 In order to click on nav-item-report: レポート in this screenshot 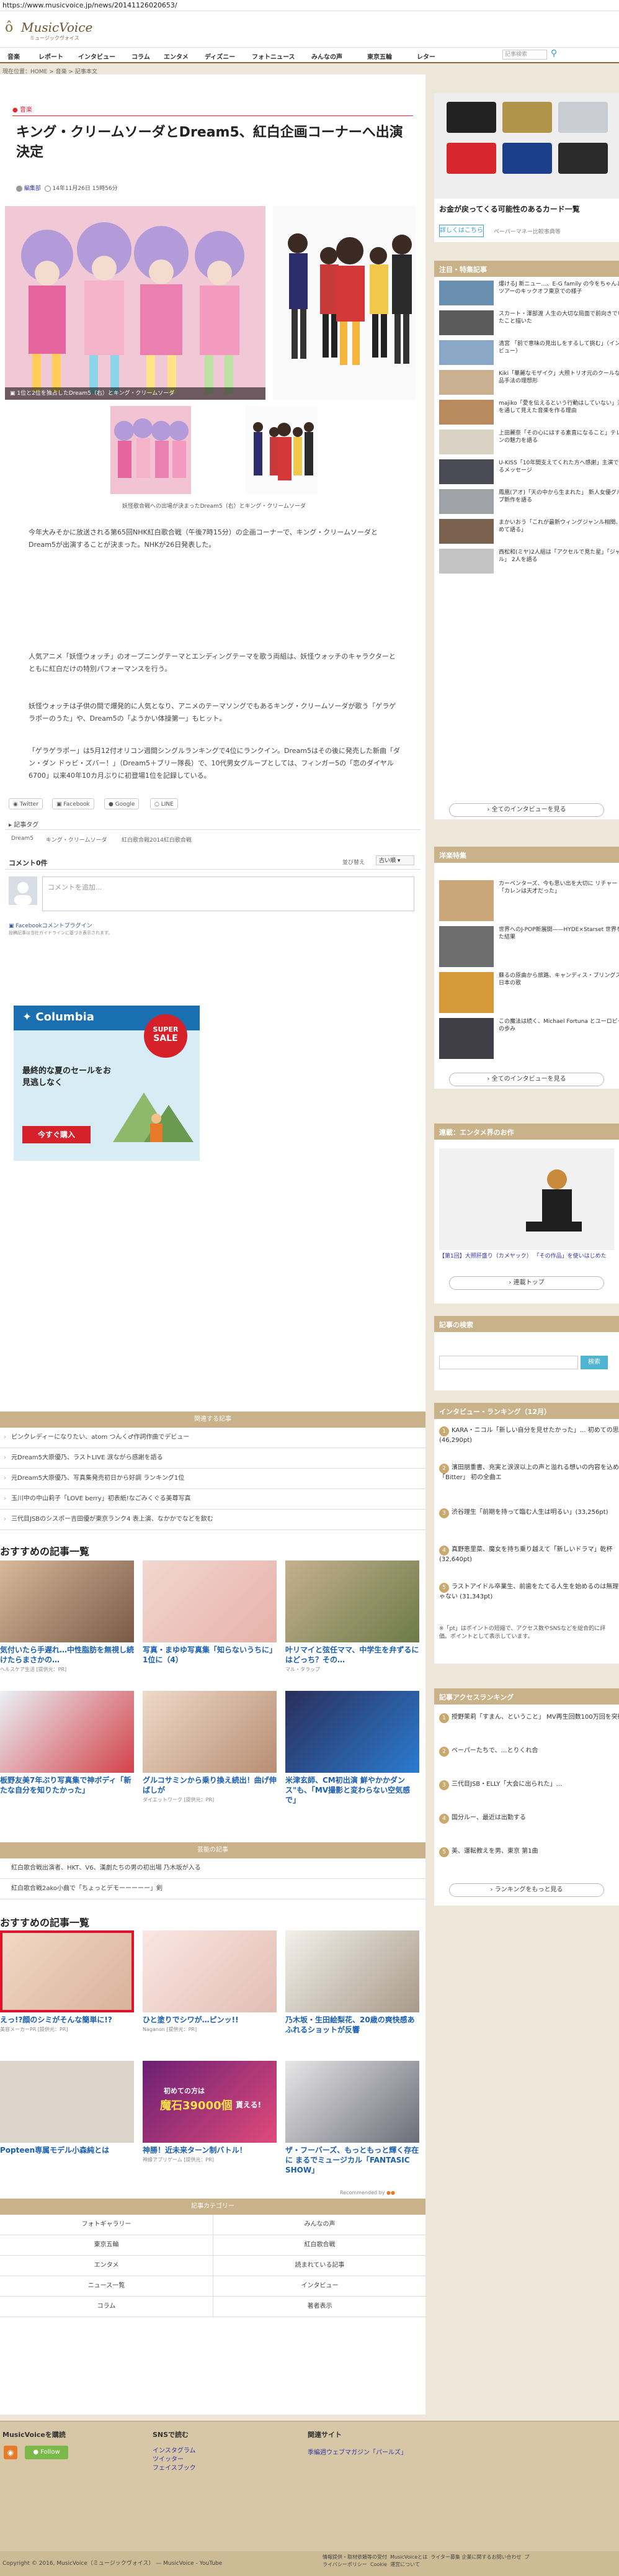, I will do `click(50, 56)`.